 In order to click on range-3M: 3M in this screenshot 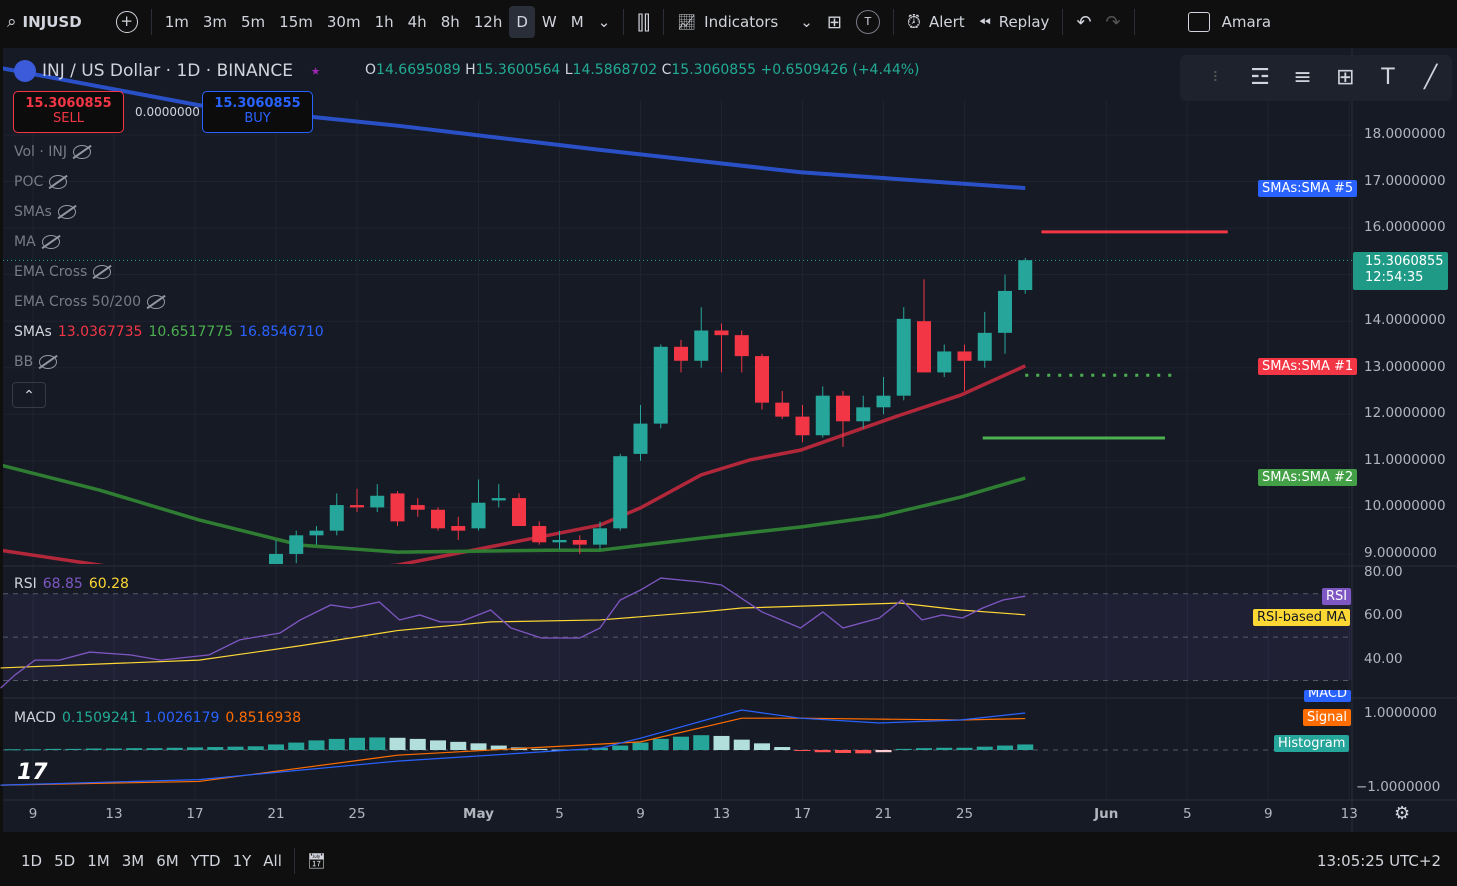, I will do `click(133, 861)`.